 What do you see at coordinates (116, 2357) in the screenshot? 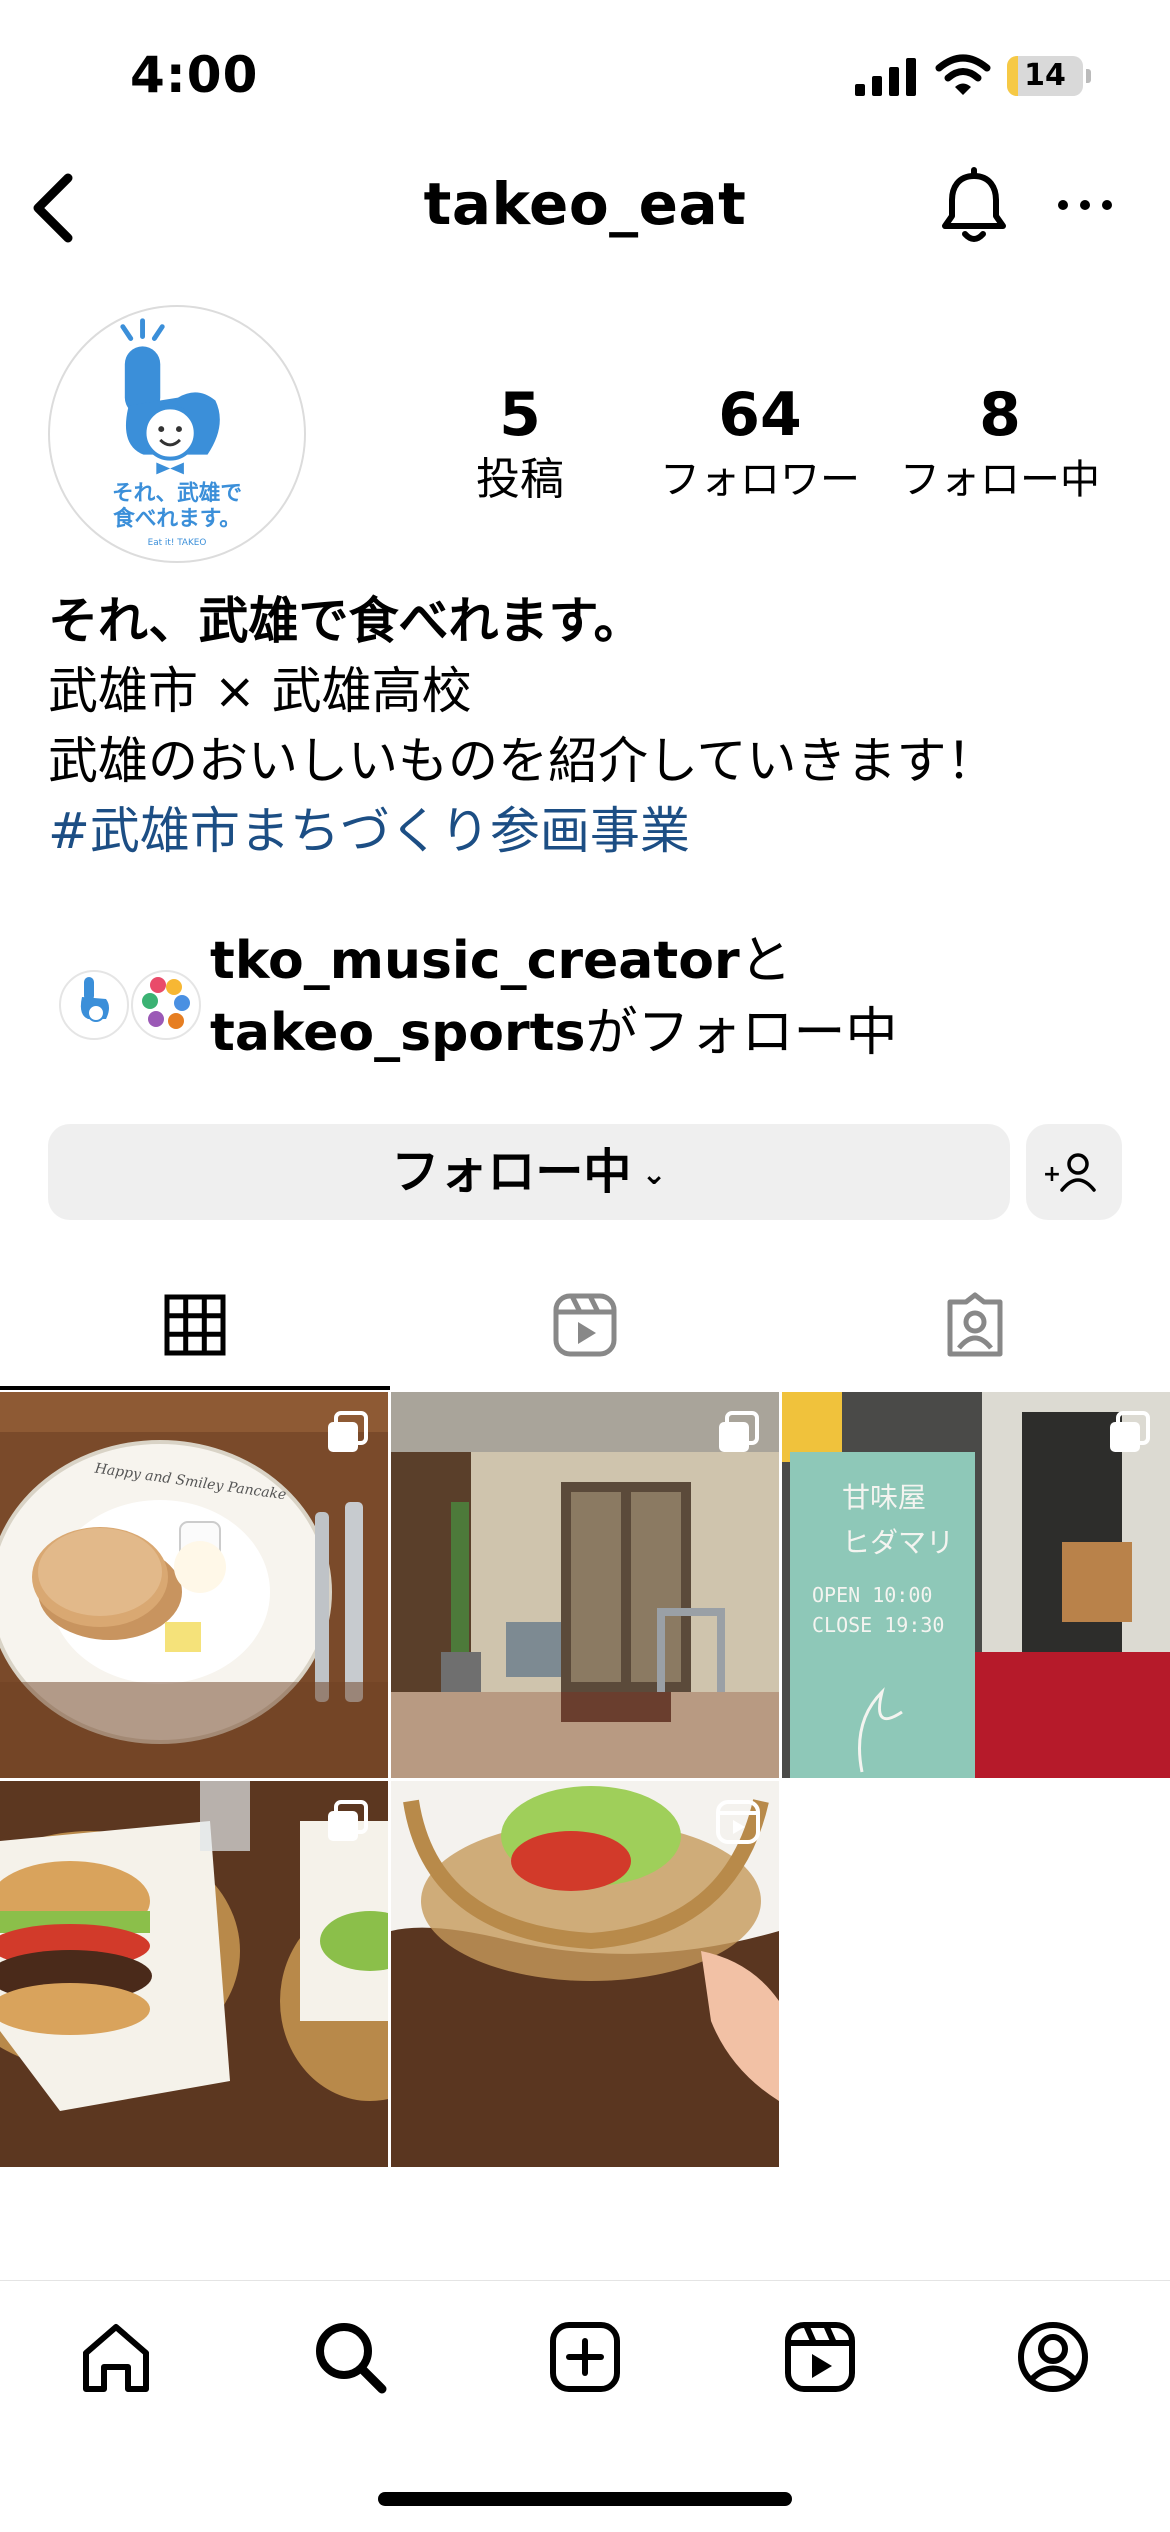
I see `home-icon` at bounding box center [116, 2357].